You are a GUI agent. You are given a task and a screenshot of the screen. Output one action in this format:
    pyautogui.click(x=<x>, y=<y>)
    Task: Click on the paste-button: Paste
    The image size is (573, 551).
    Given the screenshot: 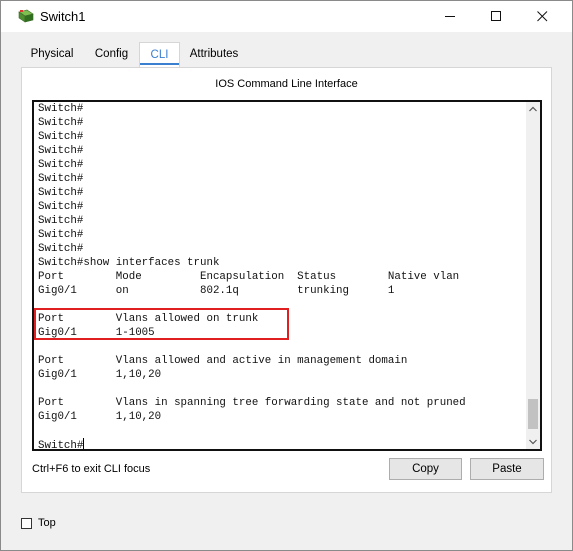 What is the action you would take?
    pyautogui.click(x=507, y=469)
    